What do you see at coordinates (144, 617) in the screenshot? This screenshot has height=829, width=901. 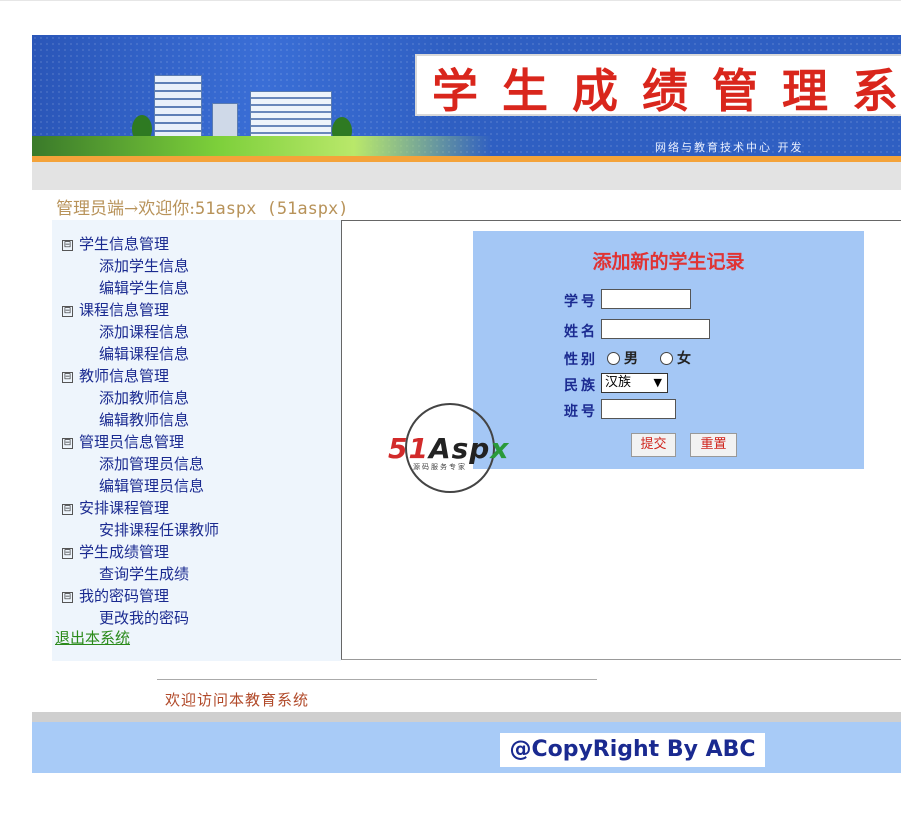 I see `sidebar-item-change-password: 更改我的密码` at bounding box center [144, 617].